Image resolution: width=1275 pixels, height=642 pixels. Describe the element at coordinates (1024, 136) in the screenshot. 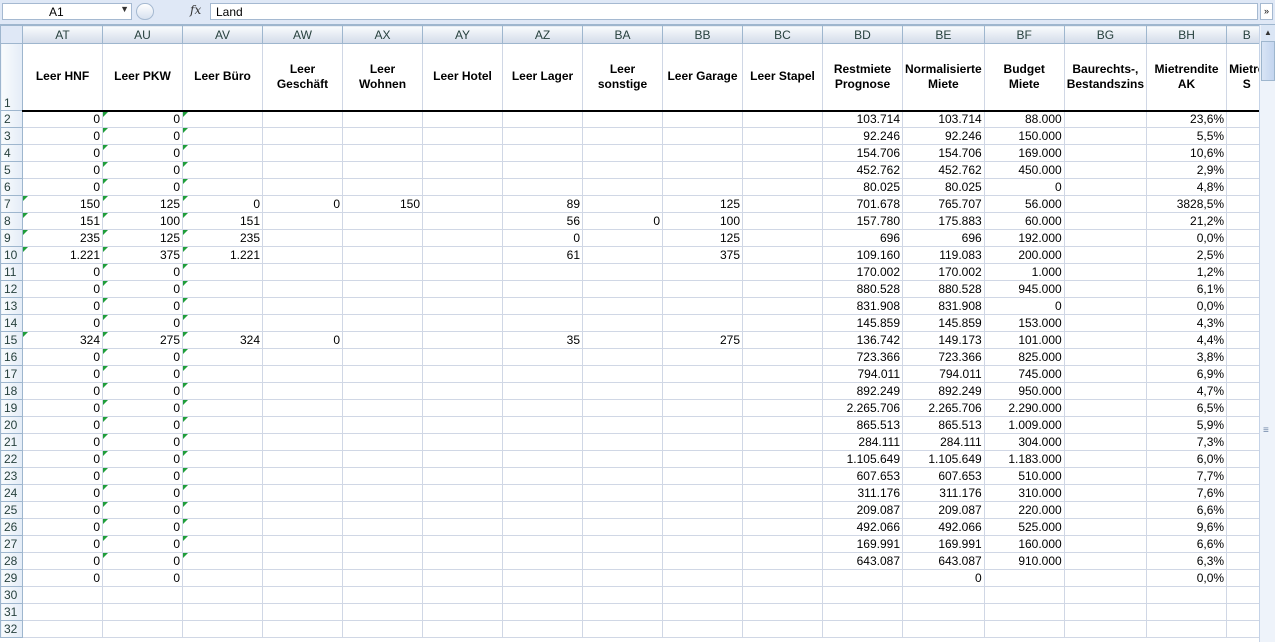

I see `cell: 150.000` at that location.